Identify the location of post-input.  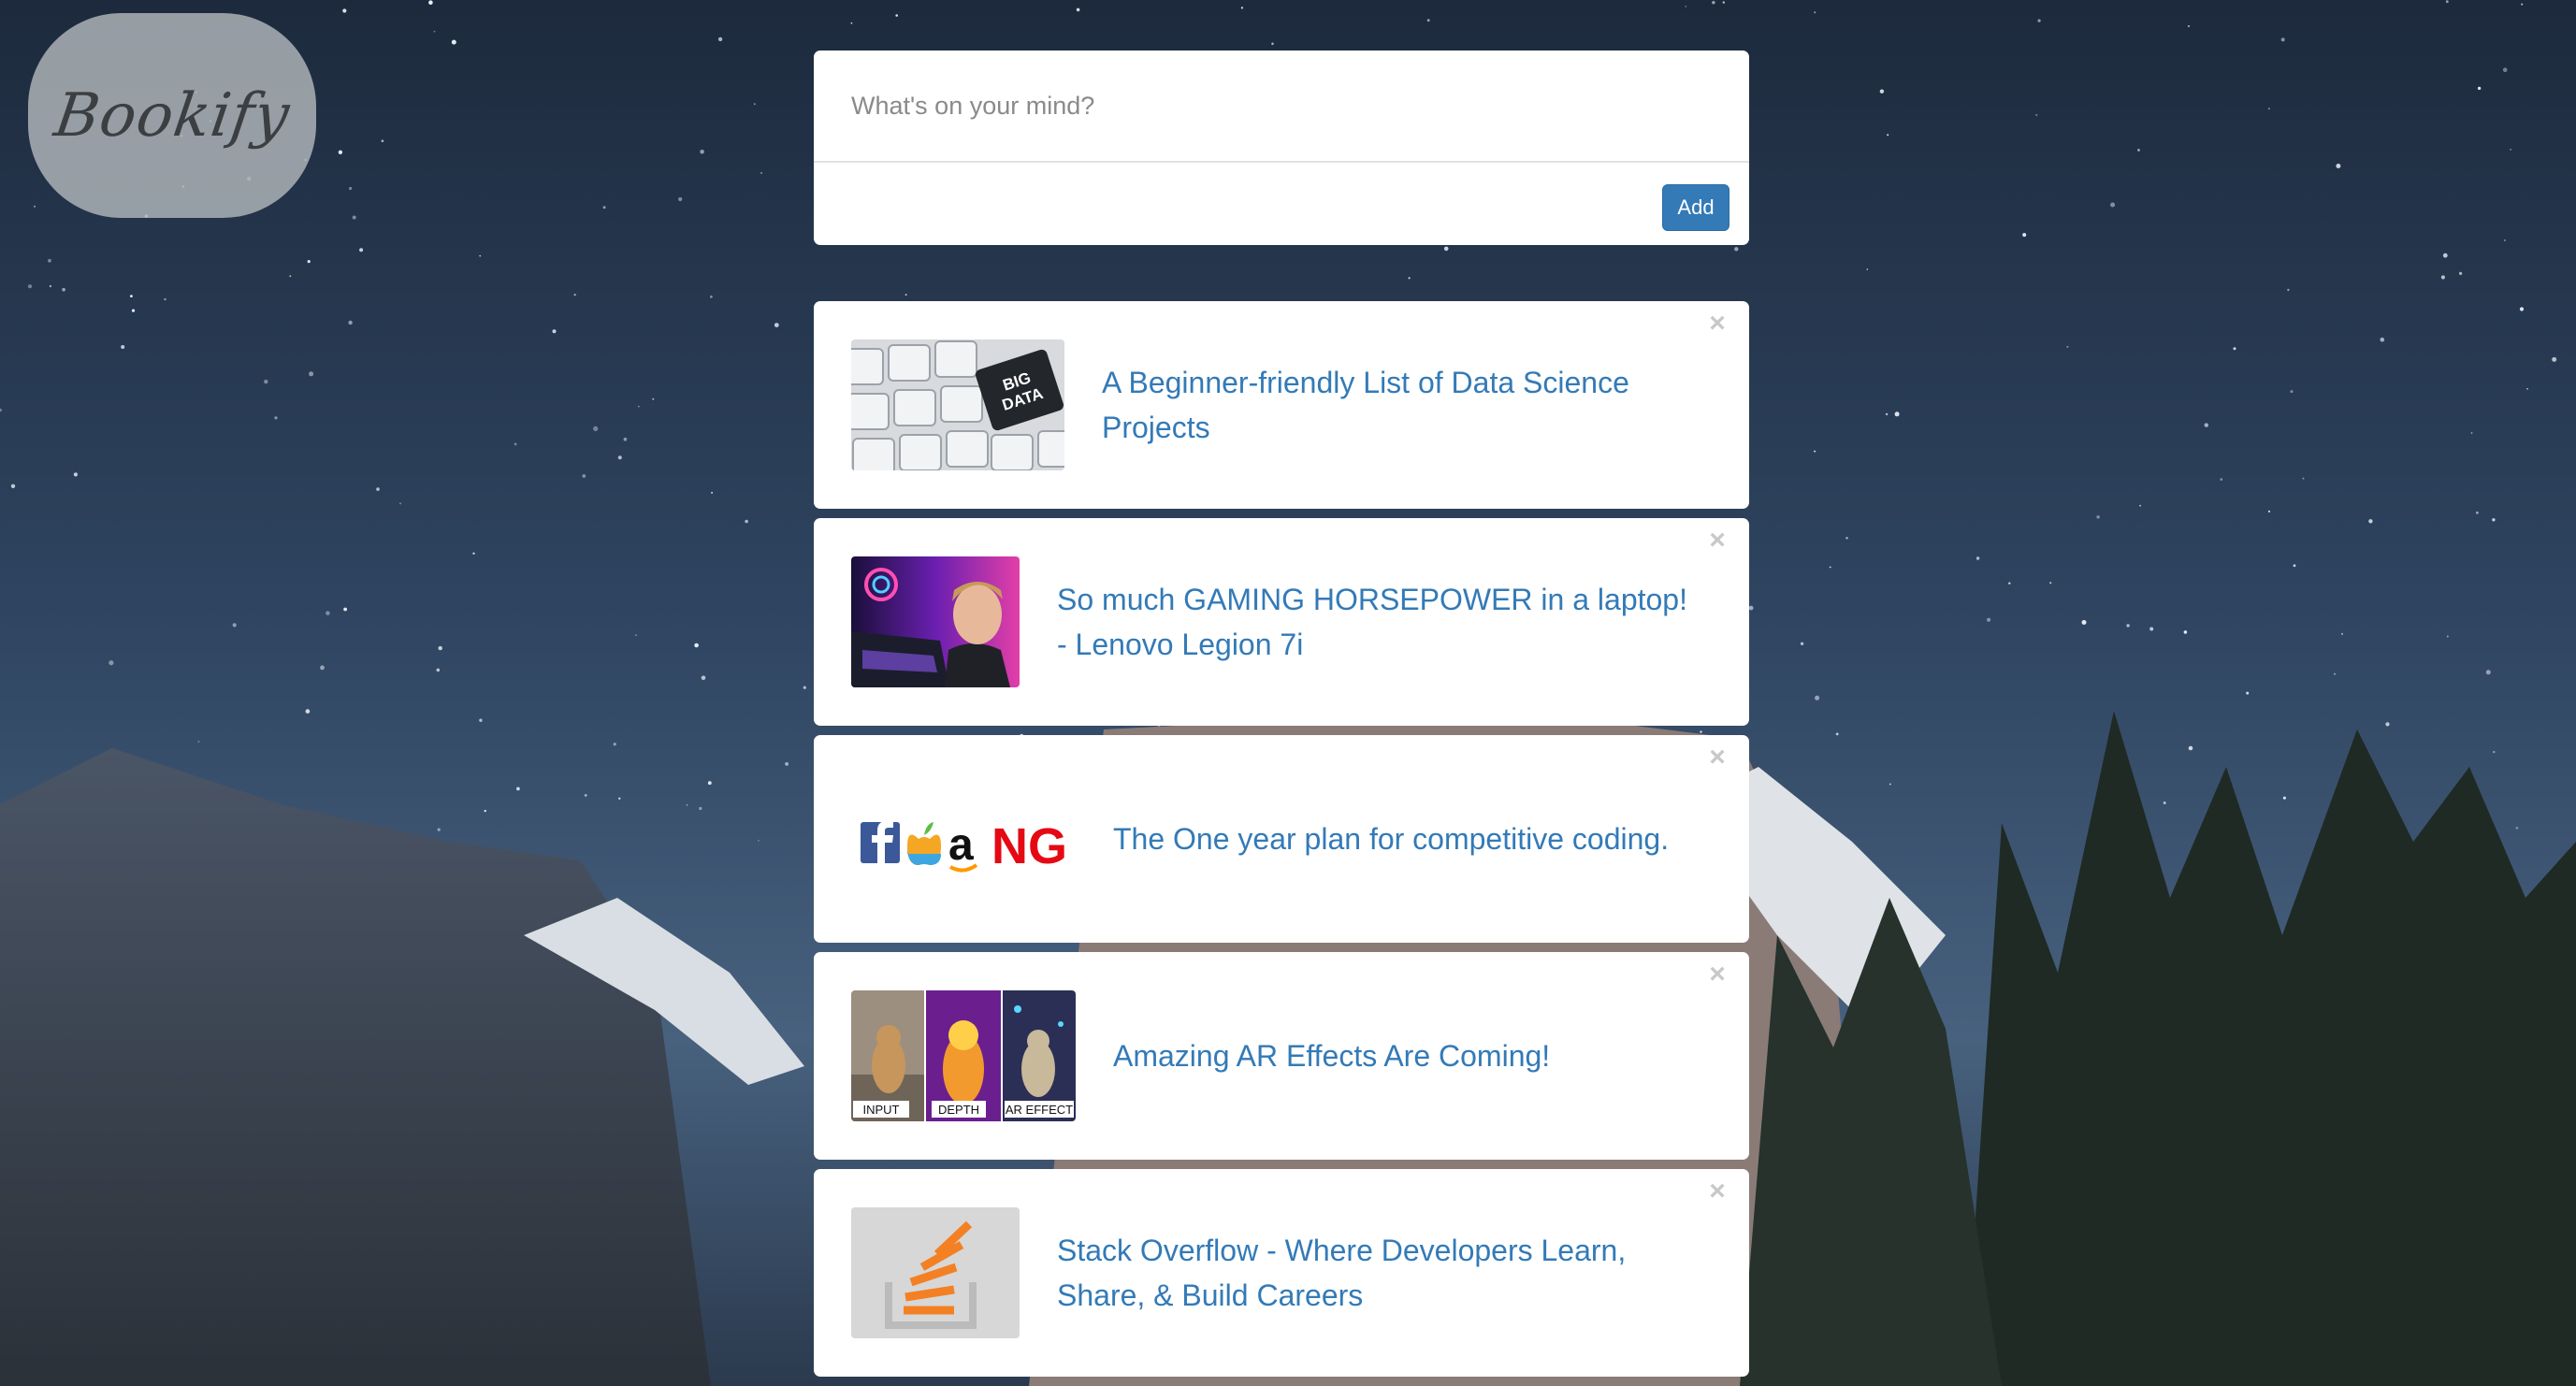
(1281, 107).